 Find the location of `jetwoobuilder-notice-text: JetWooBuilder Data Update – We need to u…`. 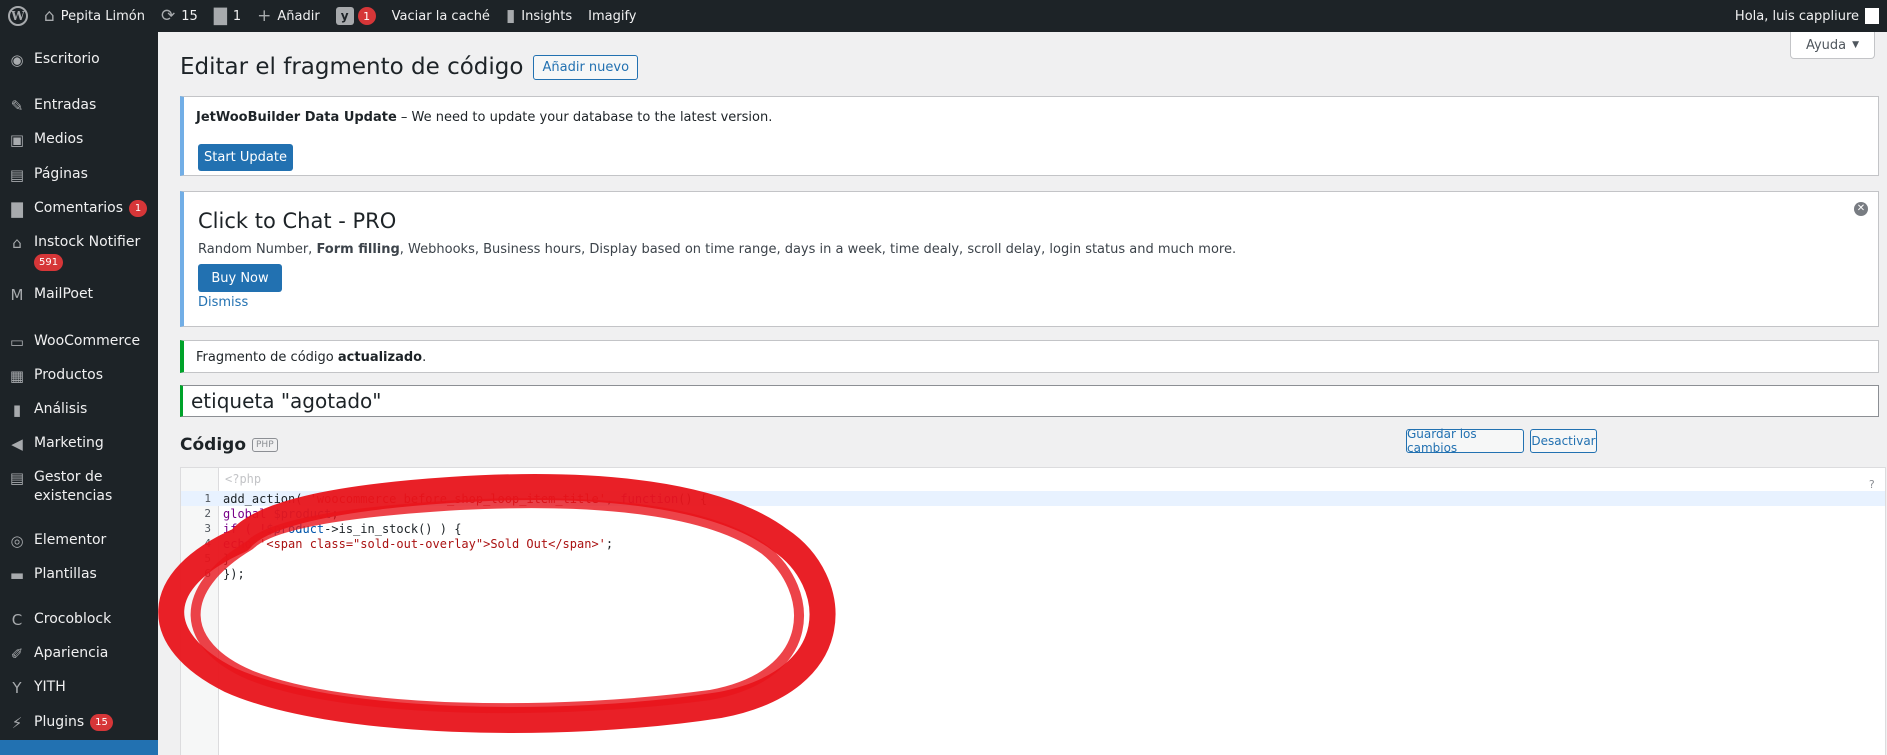

jetwoobuilder-notice-text: JetWooBuilder Data Update – We need to u… is located at coordinates (484, 117).